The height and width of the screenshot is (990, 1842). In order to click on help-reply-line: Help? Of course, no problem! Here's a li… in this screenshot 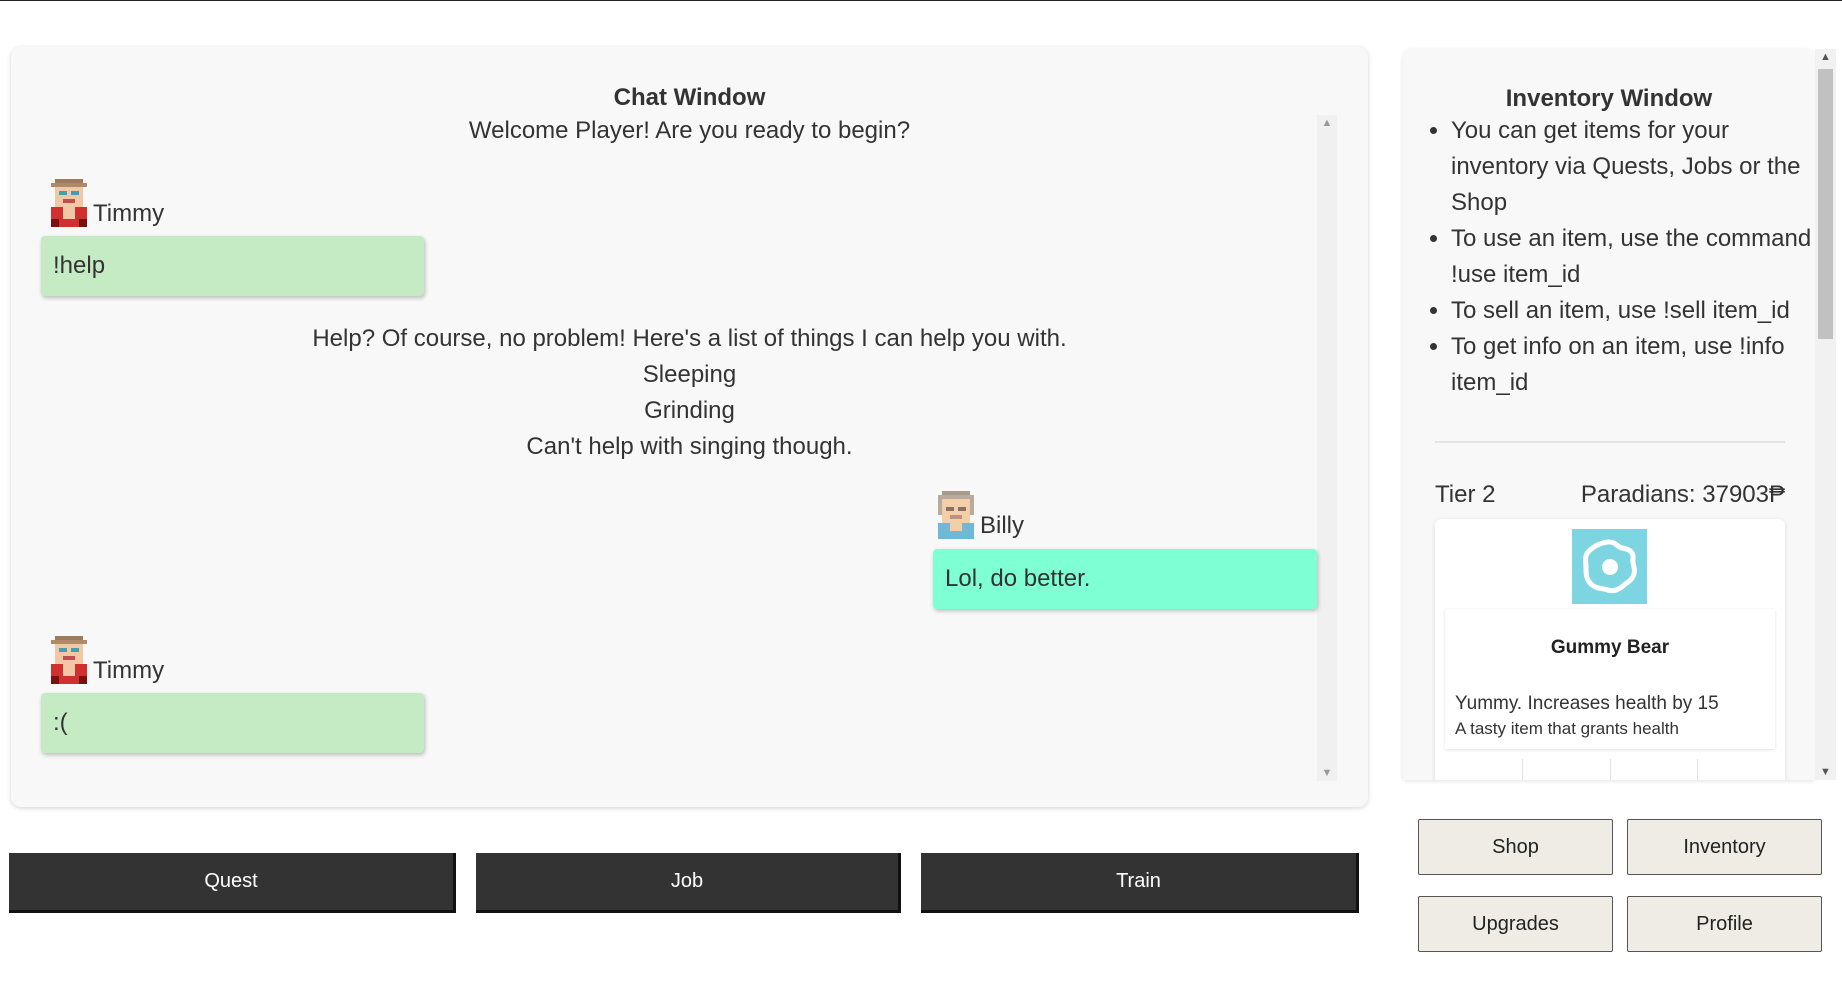, I will do `click(689, 338)`.